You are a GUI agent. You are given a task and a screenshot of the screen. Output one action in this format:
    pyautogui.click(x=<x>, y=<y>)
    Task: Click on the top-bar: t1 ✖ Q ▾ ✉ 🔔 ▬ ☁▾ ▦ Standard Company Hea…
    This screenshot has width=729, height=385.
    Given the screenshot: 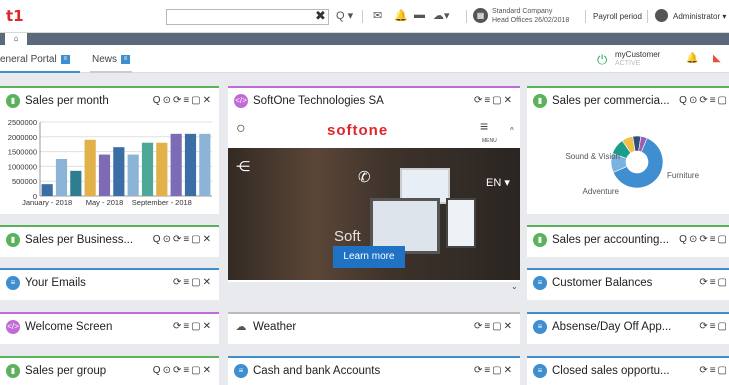 What is the action you would take?
    pyautogui.click(x=364, y=16)
    